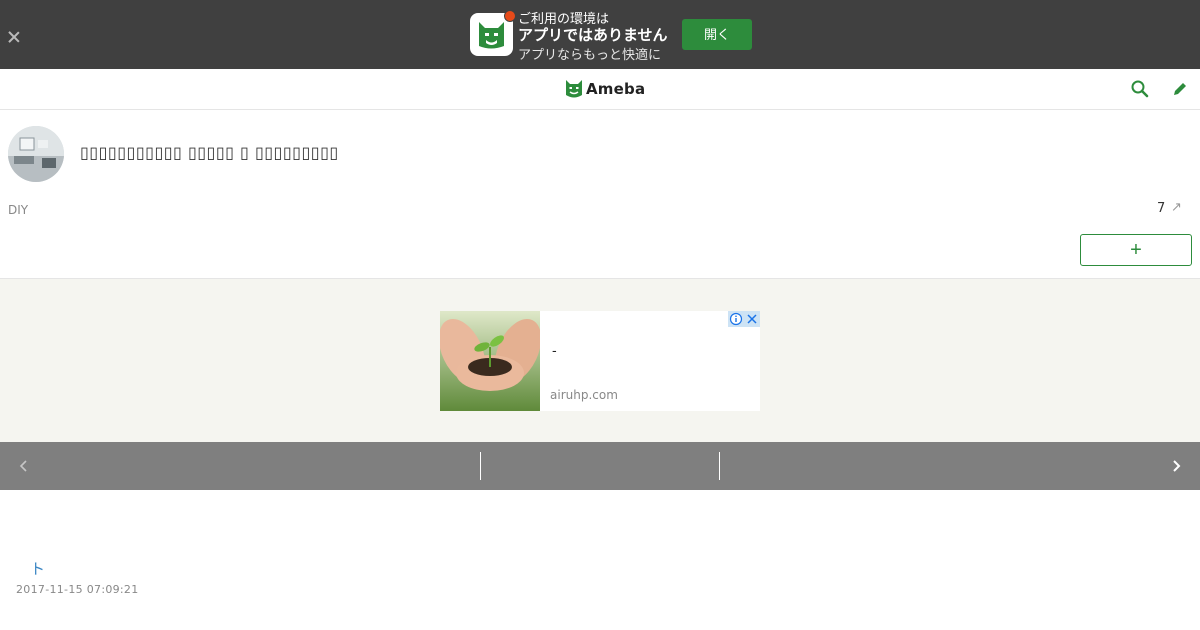 The width and height of the screenshot is (1200, 630). Describe the element at coordinates (574, 89) in the screenshot. I see `ameba-mascot-icon` at that location.